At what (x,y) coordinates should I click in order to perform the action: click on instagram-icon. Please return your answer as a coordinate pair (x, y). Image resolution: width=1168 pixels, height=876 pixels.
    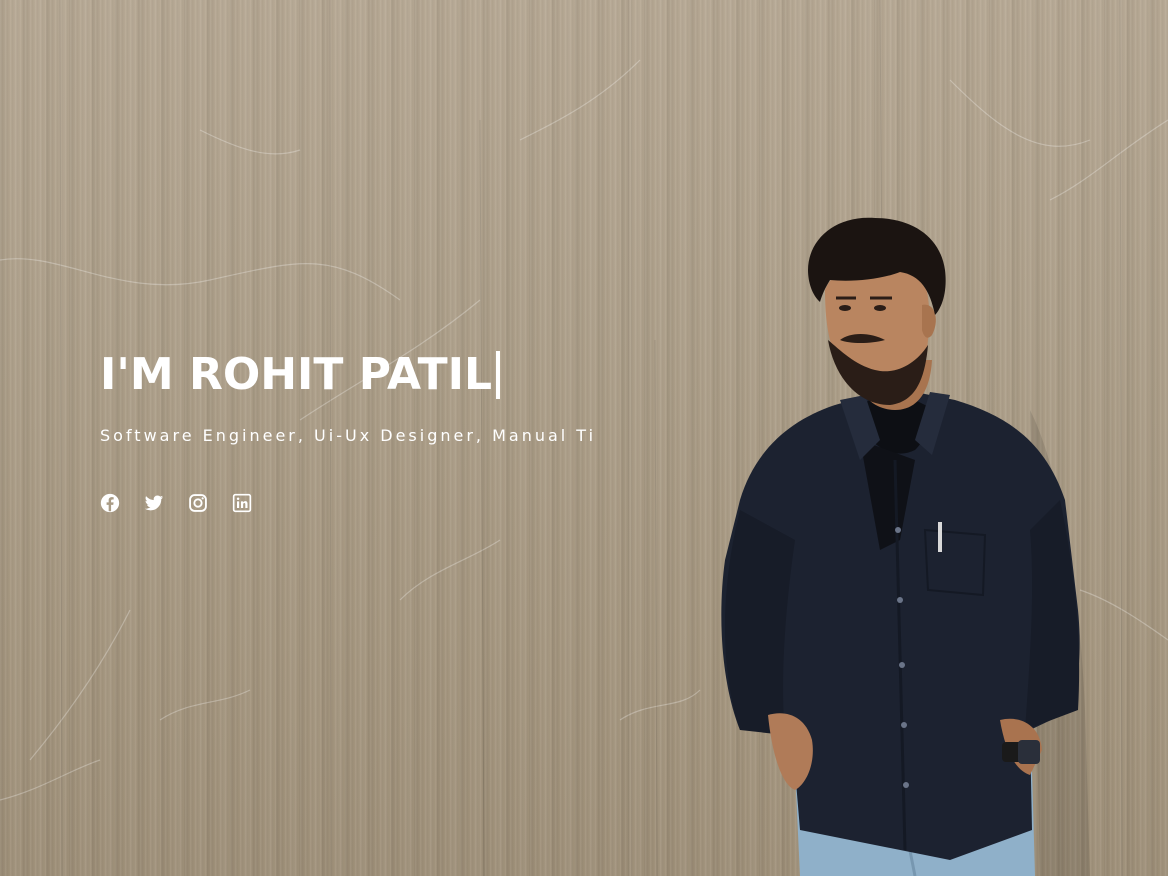
    Looking at the image, I should click on (198, 503).